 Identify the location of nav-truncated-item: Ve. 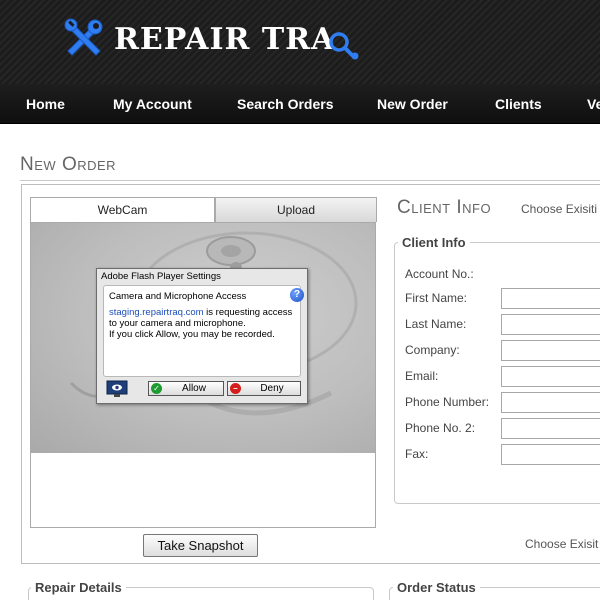
(593, 103).